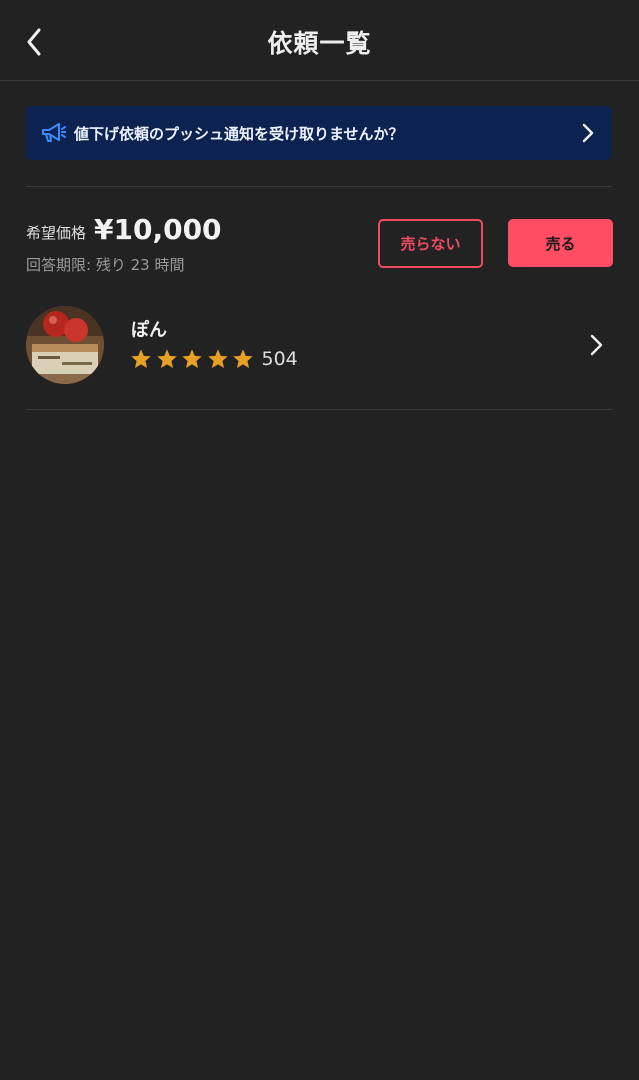 Image resolution: width=639 pixels, height=1080 pixels. I want to click on sell-button: 売る, so click(560, 243).